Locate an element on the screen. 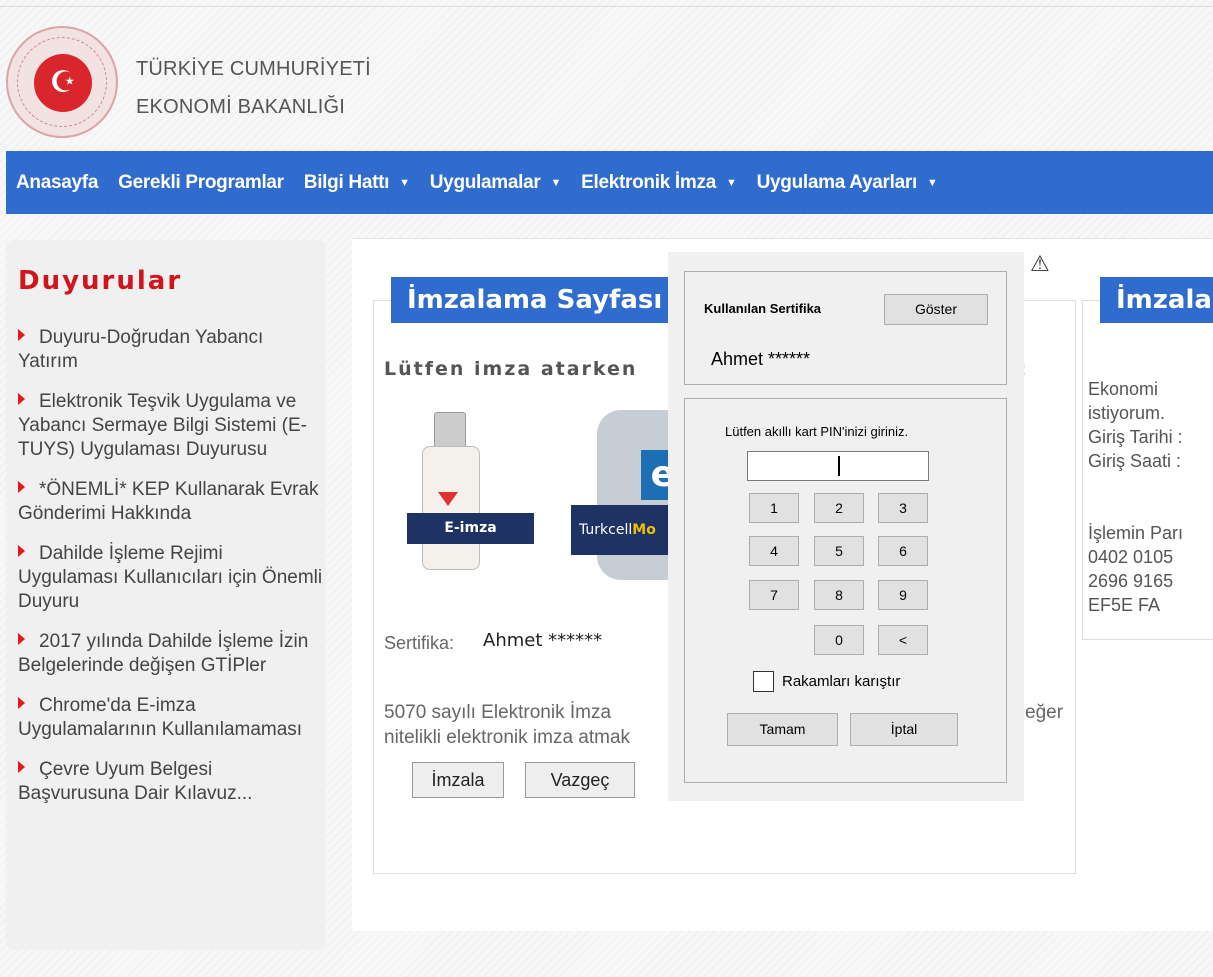 The image size is (1213, 977). keypad-key-8: 8 is located at coordinates (839, 595).